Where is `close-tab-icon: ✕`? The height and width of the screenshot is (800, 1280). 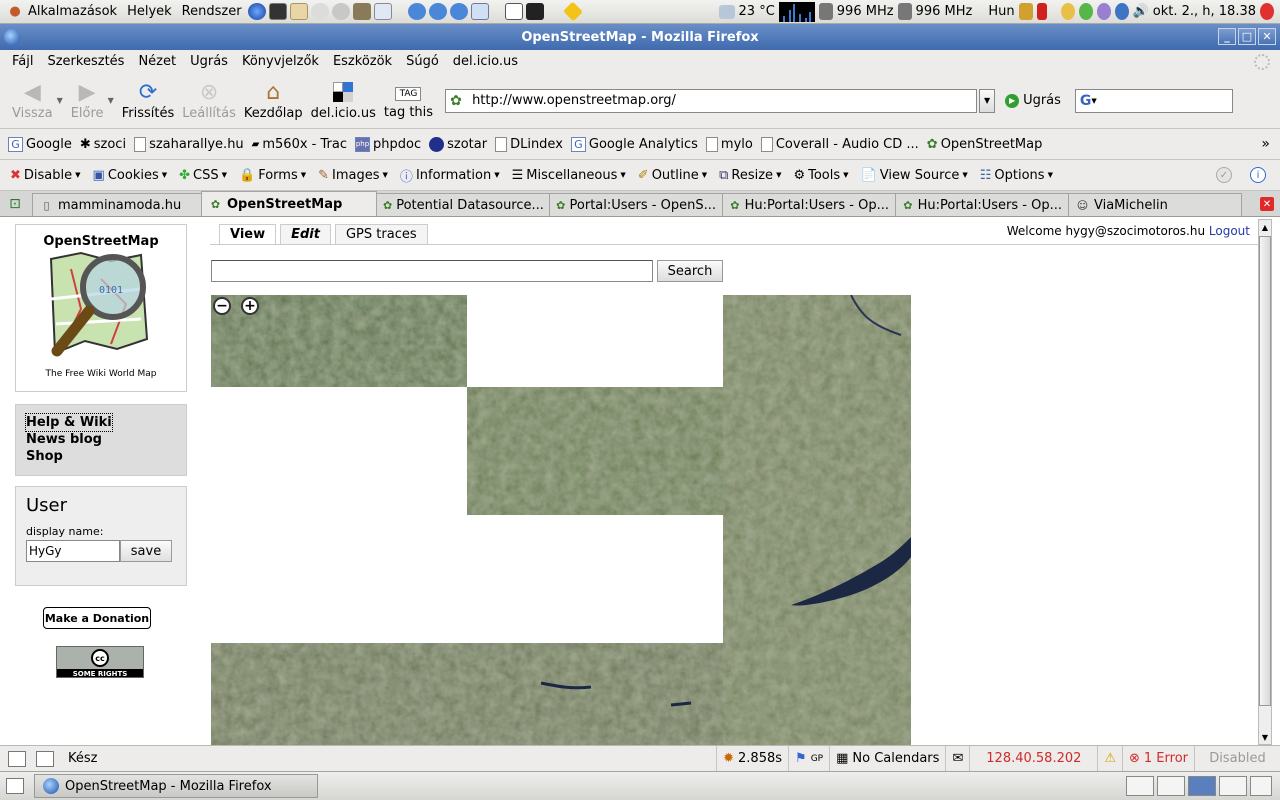 close-tab-icon: ✕ is located at coordinates (1267, 204).